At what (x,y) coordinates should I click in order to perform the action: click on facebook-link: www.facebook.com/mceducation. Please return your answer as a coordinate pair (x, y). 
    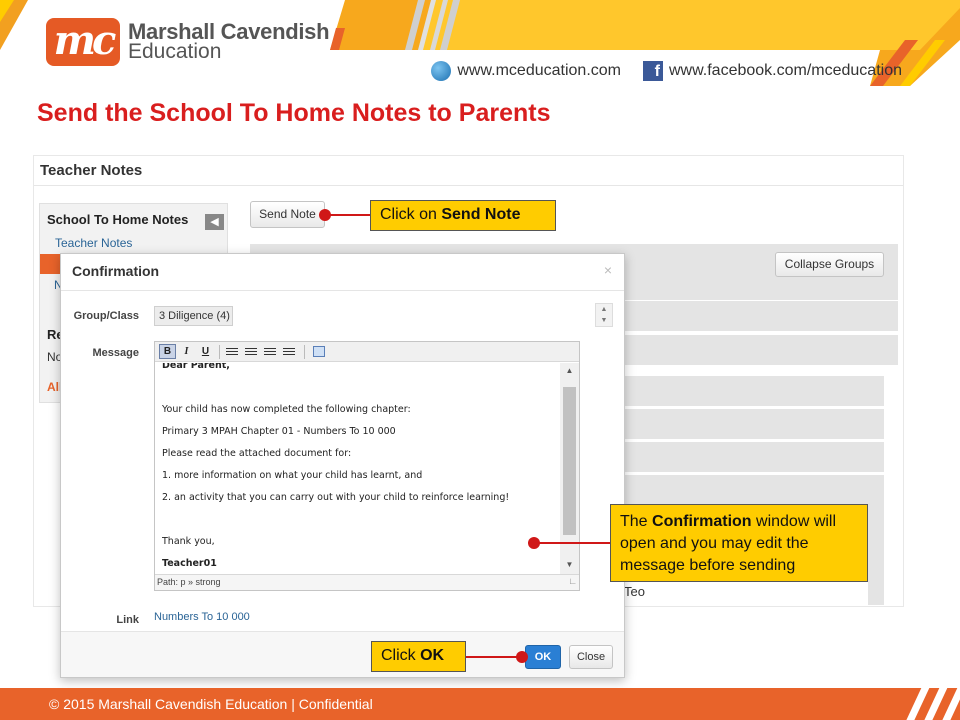
    Looking at the image, I should click on (785, 71).